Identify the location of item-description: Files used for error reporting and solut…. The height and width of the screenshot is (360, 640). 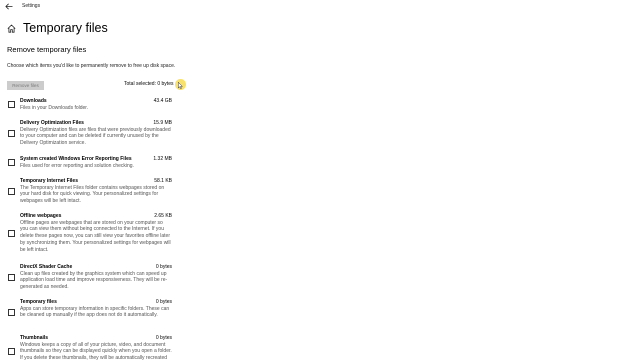
(77, 165).